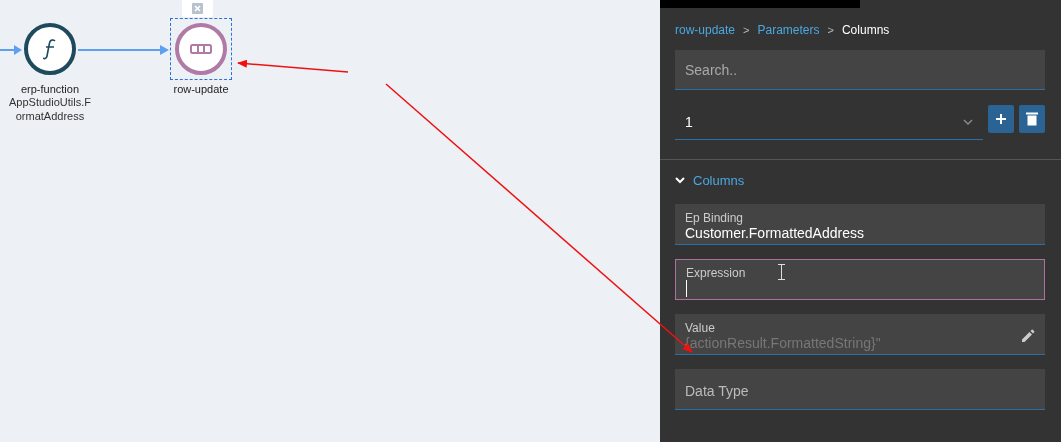 This screenshot has height=442, width=1061. I want to click on section-header: Columns, so click(860, 180).